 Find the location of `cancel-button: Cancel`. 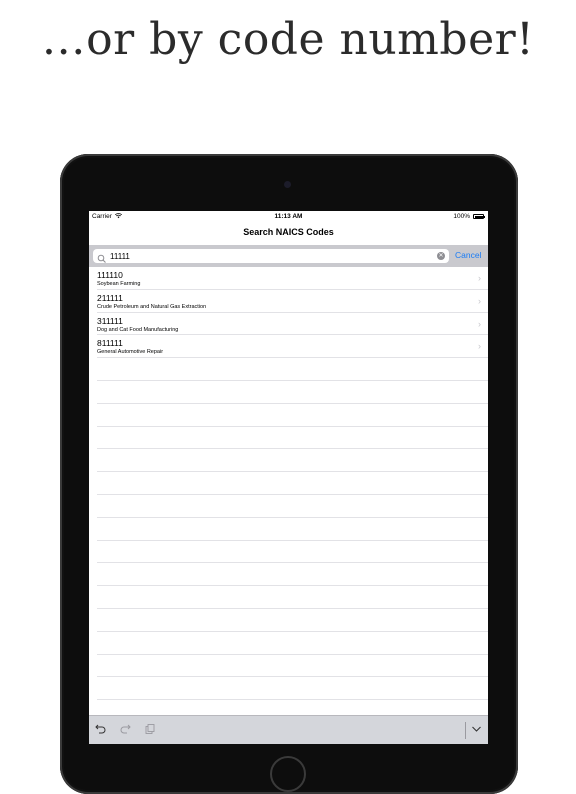

cancel-button: Cancel is located at coordinates (468, 255).